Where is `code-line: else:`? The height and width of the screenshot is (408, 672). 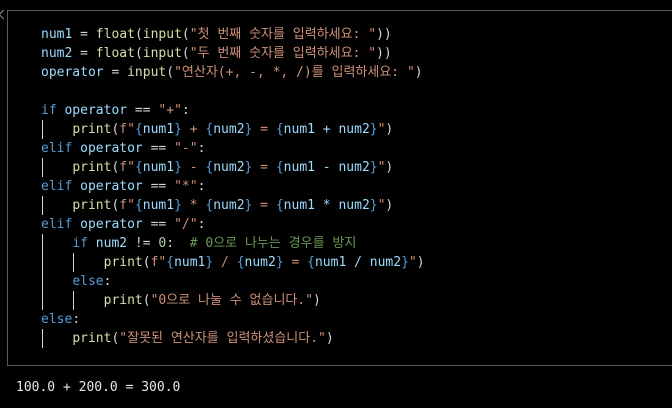
code-line: else: is located at coordinates (233, 319).